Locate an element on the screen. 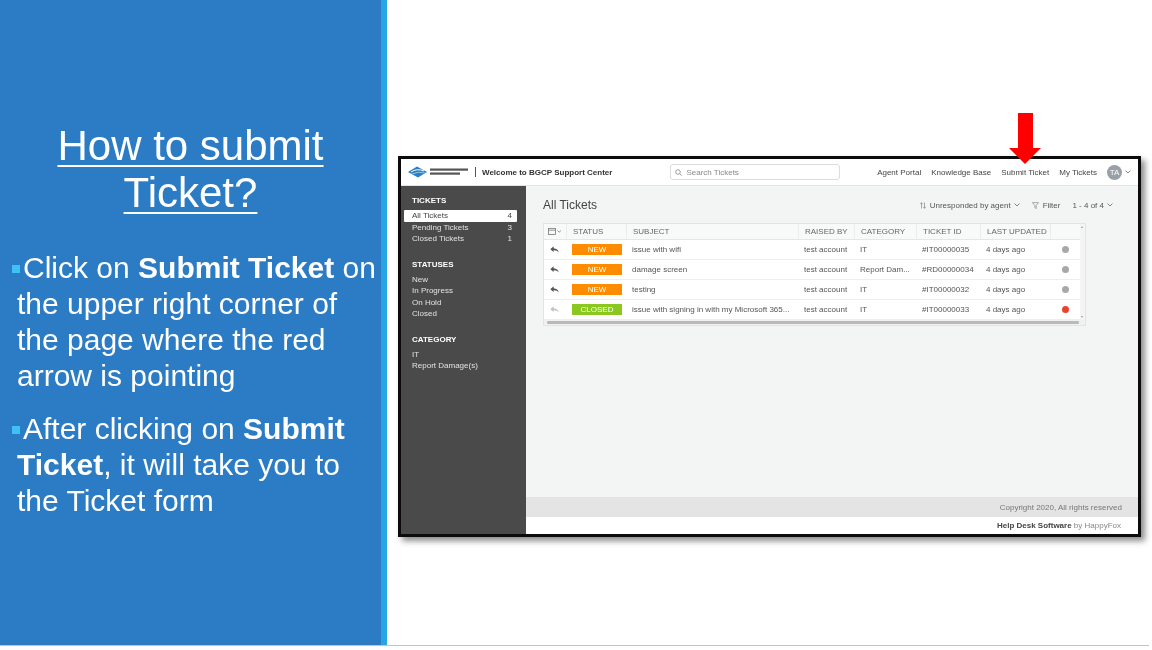 The width and height of the screenshot is (1152, 650). column-header: CATEGORY is located at coordinates (883, 231).